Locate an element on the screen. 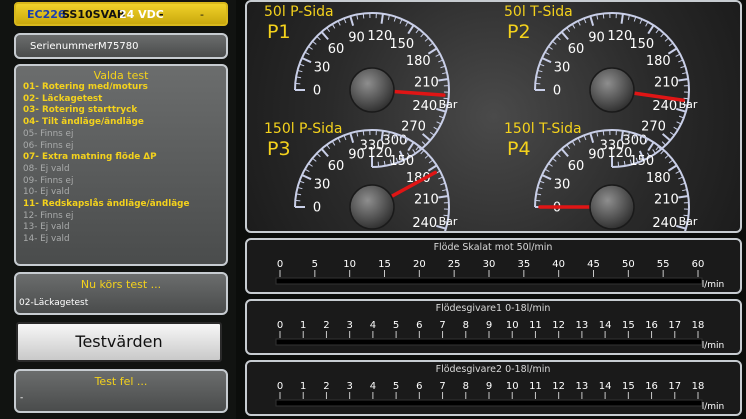  flow-tick-label: 60 is located at coordinates (698, 264).